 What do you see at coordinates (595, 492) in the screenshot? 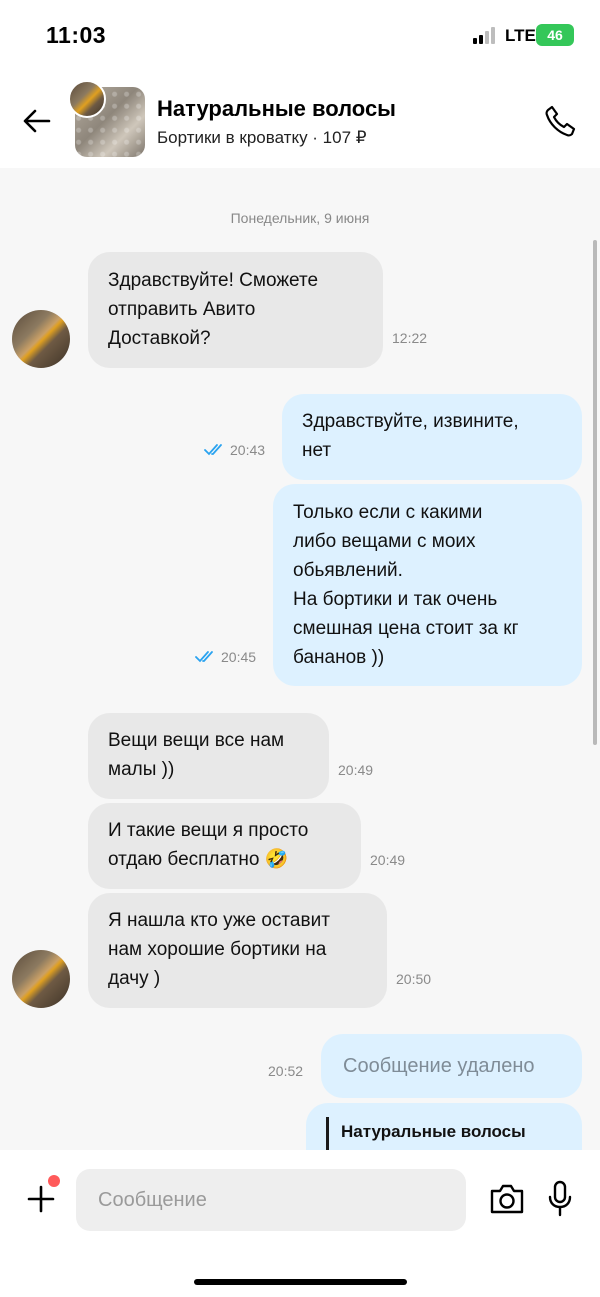
I see `scrollbar` at bounding box center [595, 492].